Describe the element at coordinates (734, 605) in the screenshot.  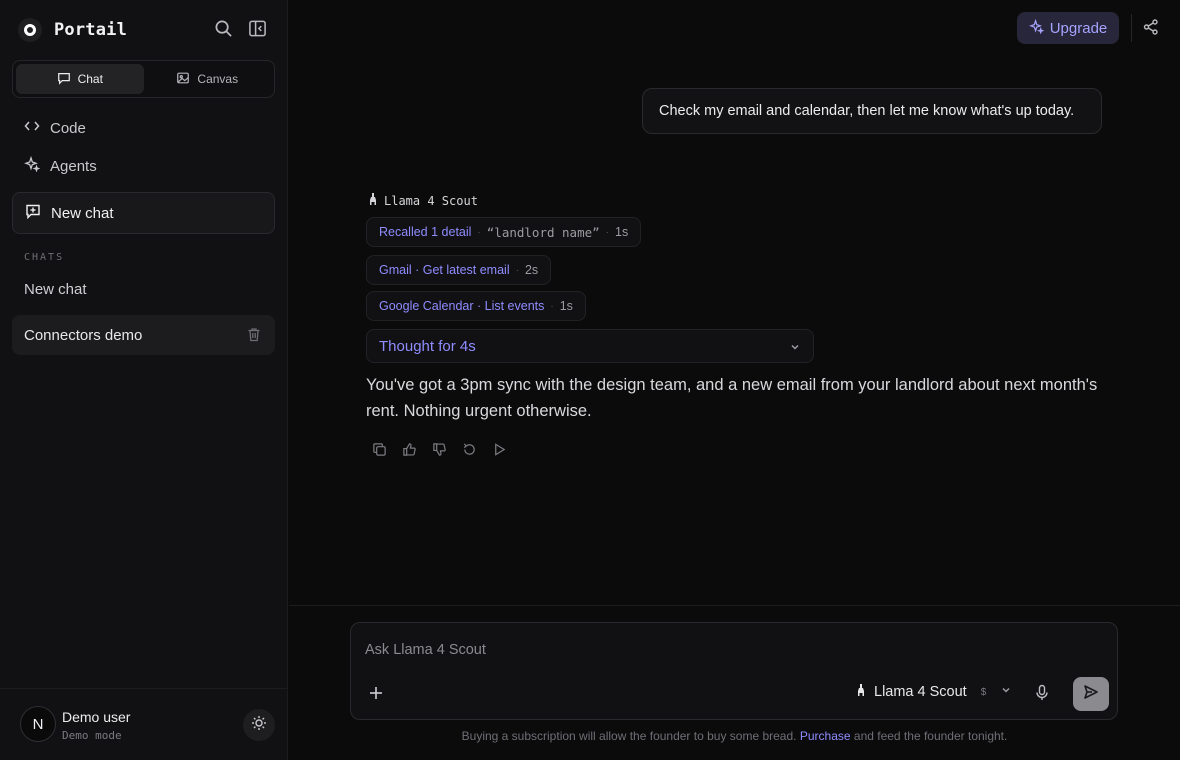
I see `composer-divider` at that location.